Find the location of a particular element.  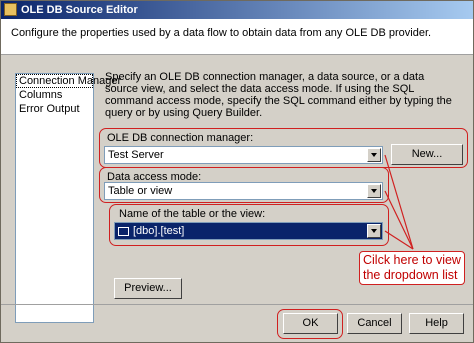

arrow-to-connection is located at coordinates (399, 202).